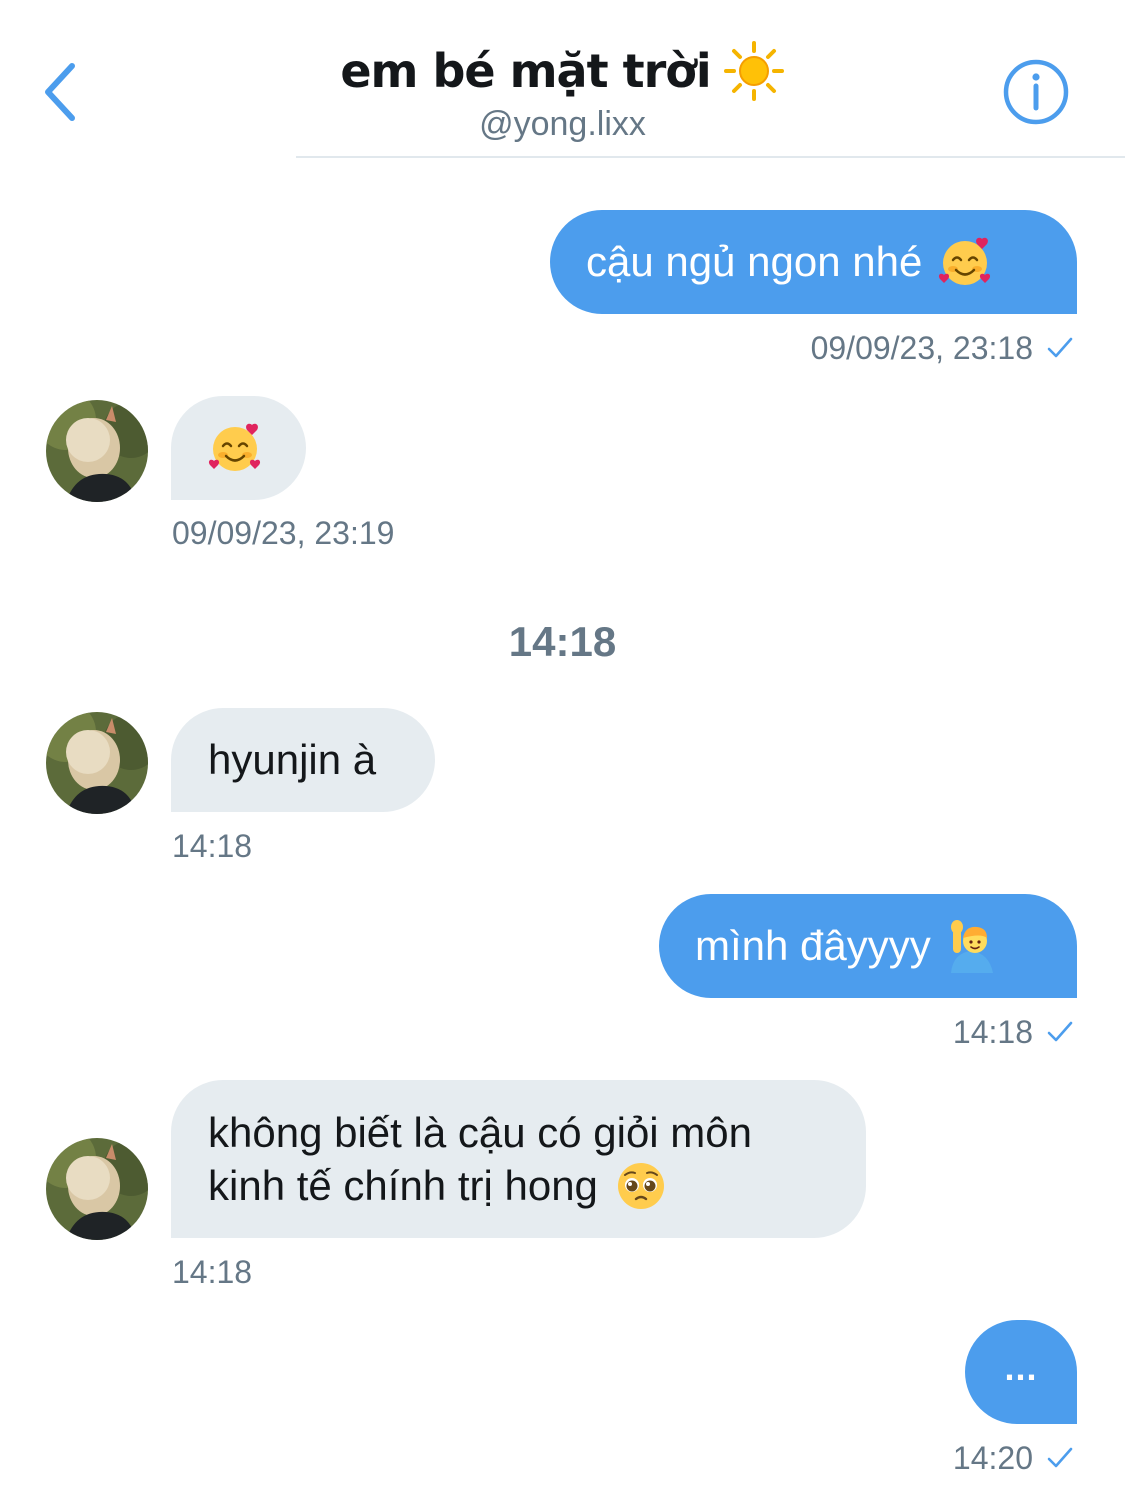 The width and height of the screenshot is (1125, 1504). I want to click on message-timestamp: 09/09/23, 23:18, so click(837, 348).